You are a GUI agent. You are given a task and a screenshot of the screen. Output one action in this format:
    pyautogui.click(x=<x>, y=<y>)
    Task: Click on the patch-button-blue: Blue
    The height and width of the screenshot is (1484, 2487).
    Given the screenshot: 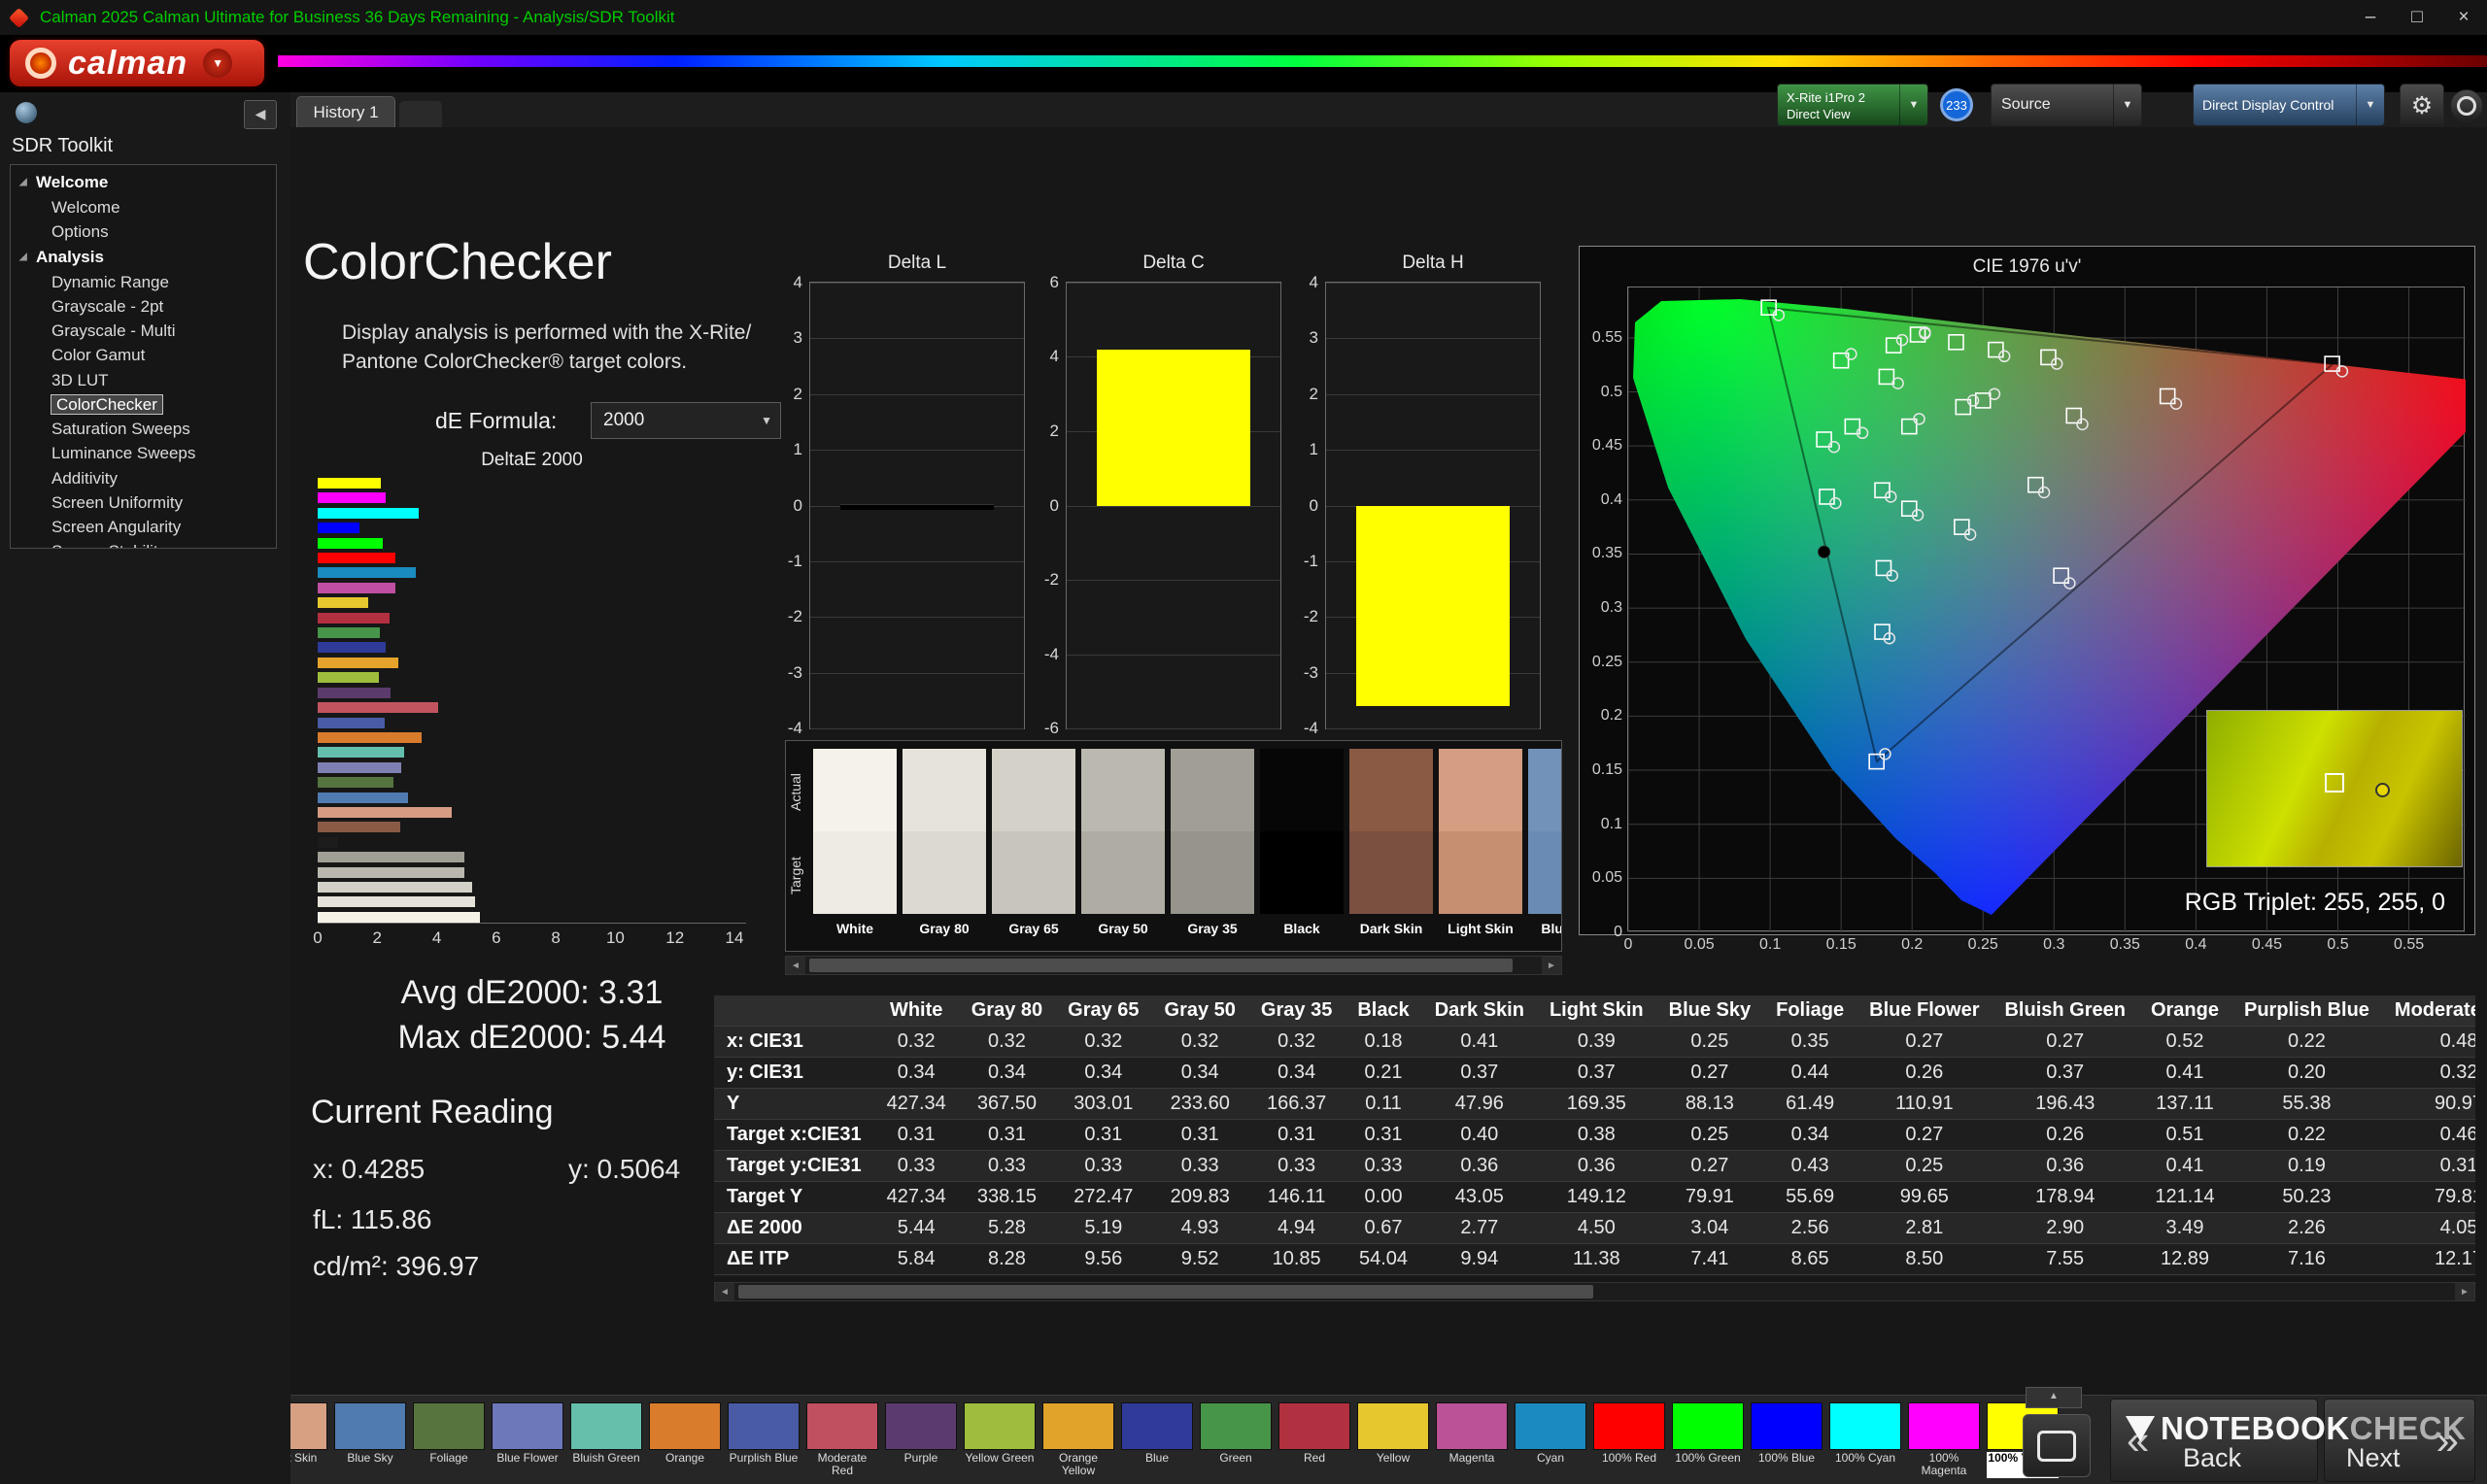 What is the action you would take?
    pyautogui.click(x=1157, y=1440)
    